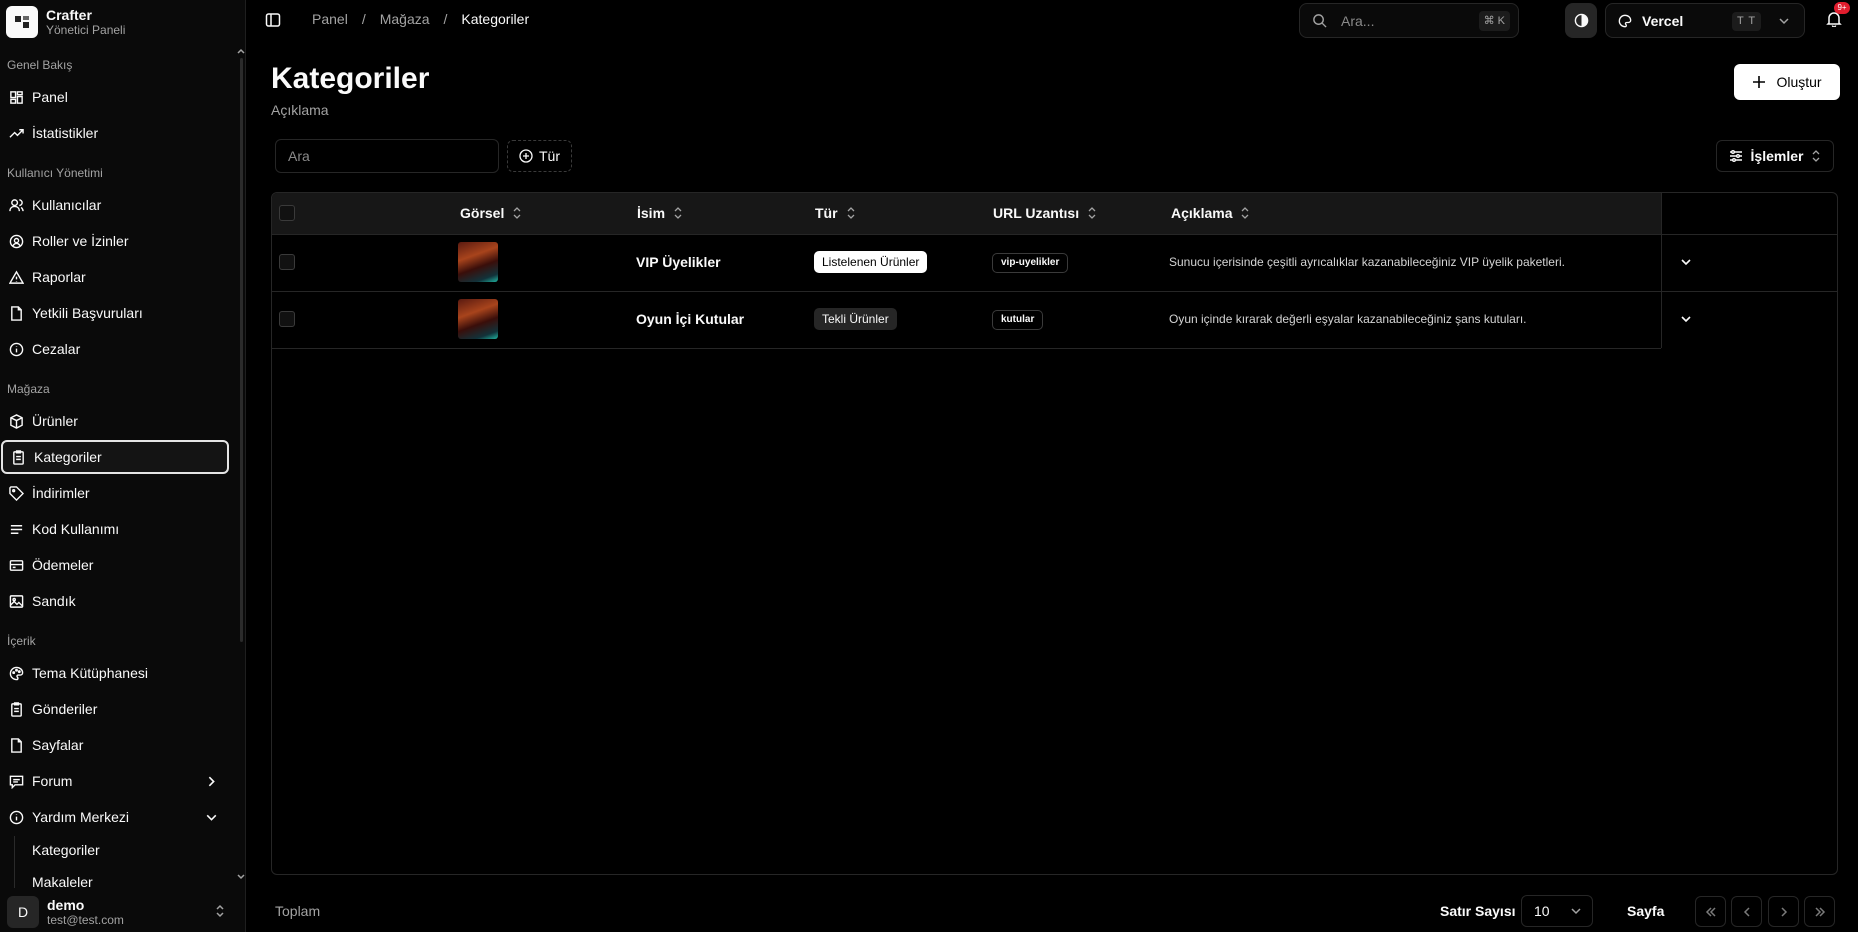 The width and height of the screenshot is (1858, 932). What do you see at coordinates (387, 156) in the screenshot?
I see `table-search-input: Ara` at bounding box center [387, 156].